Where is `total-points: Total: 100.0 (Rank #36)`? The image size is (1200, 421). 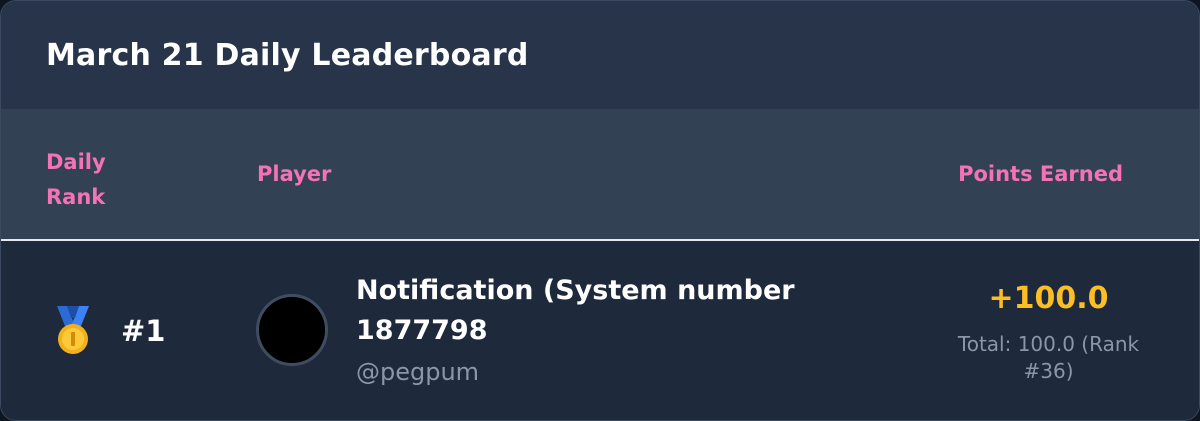 total-points: Total: 100.0 (Rank #36) is located at coordinates (1048, 357).